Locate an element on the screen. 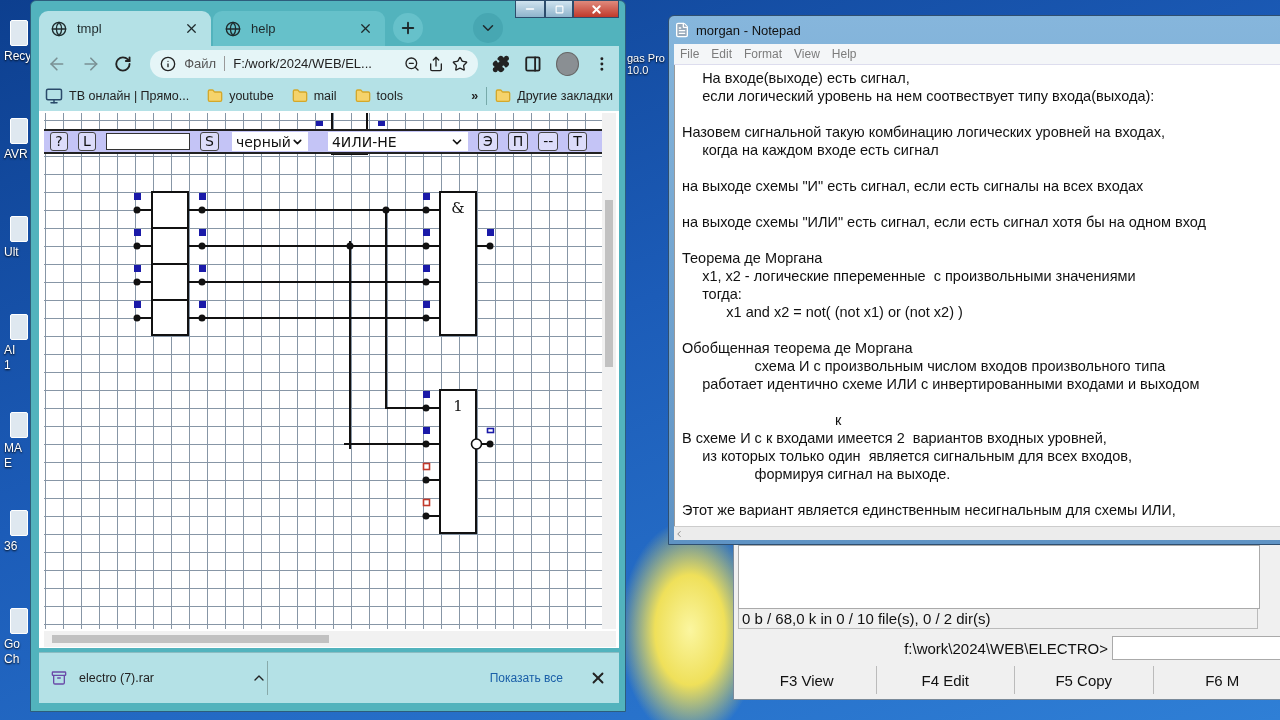  menu-item: Edit is located at coordinates (722, 54).